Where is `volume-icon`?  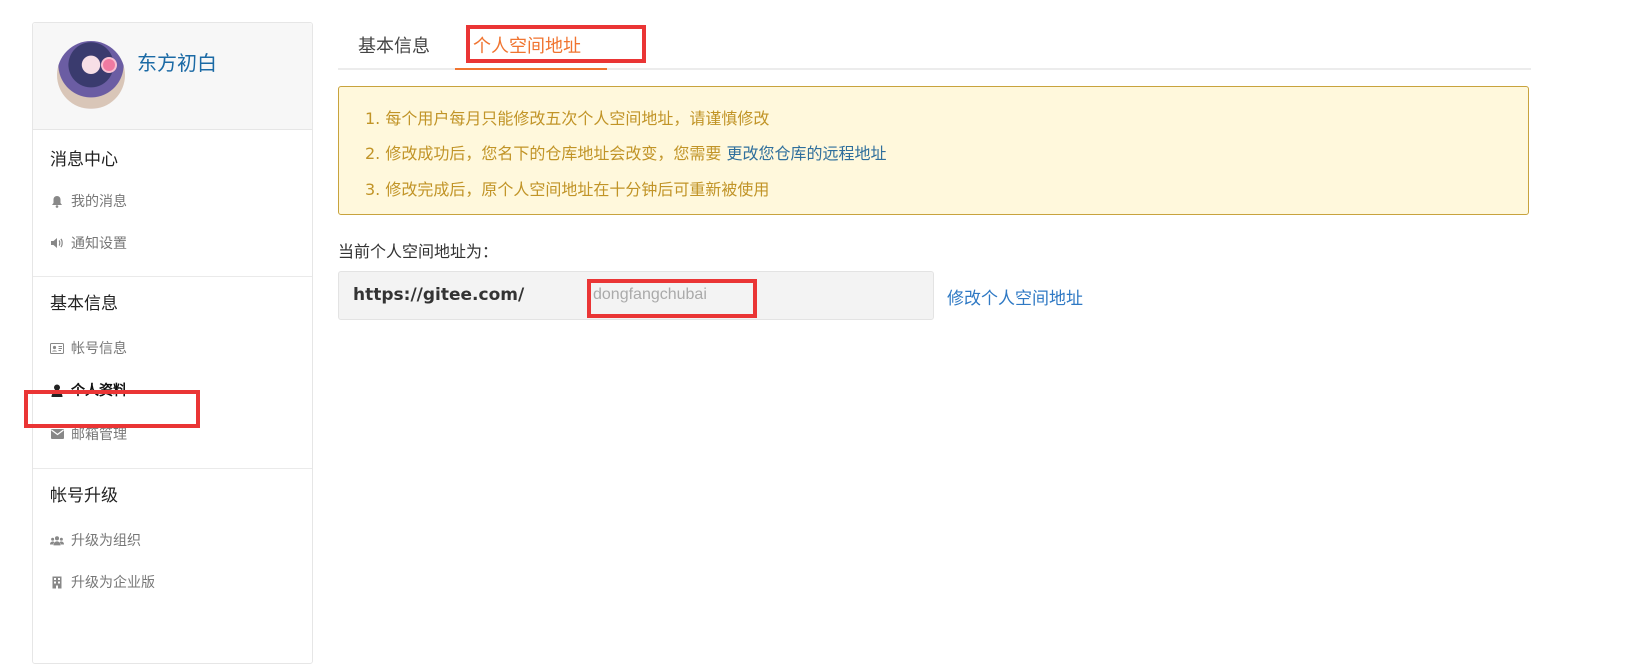
volume-icon is located at coordinates (57, 243).